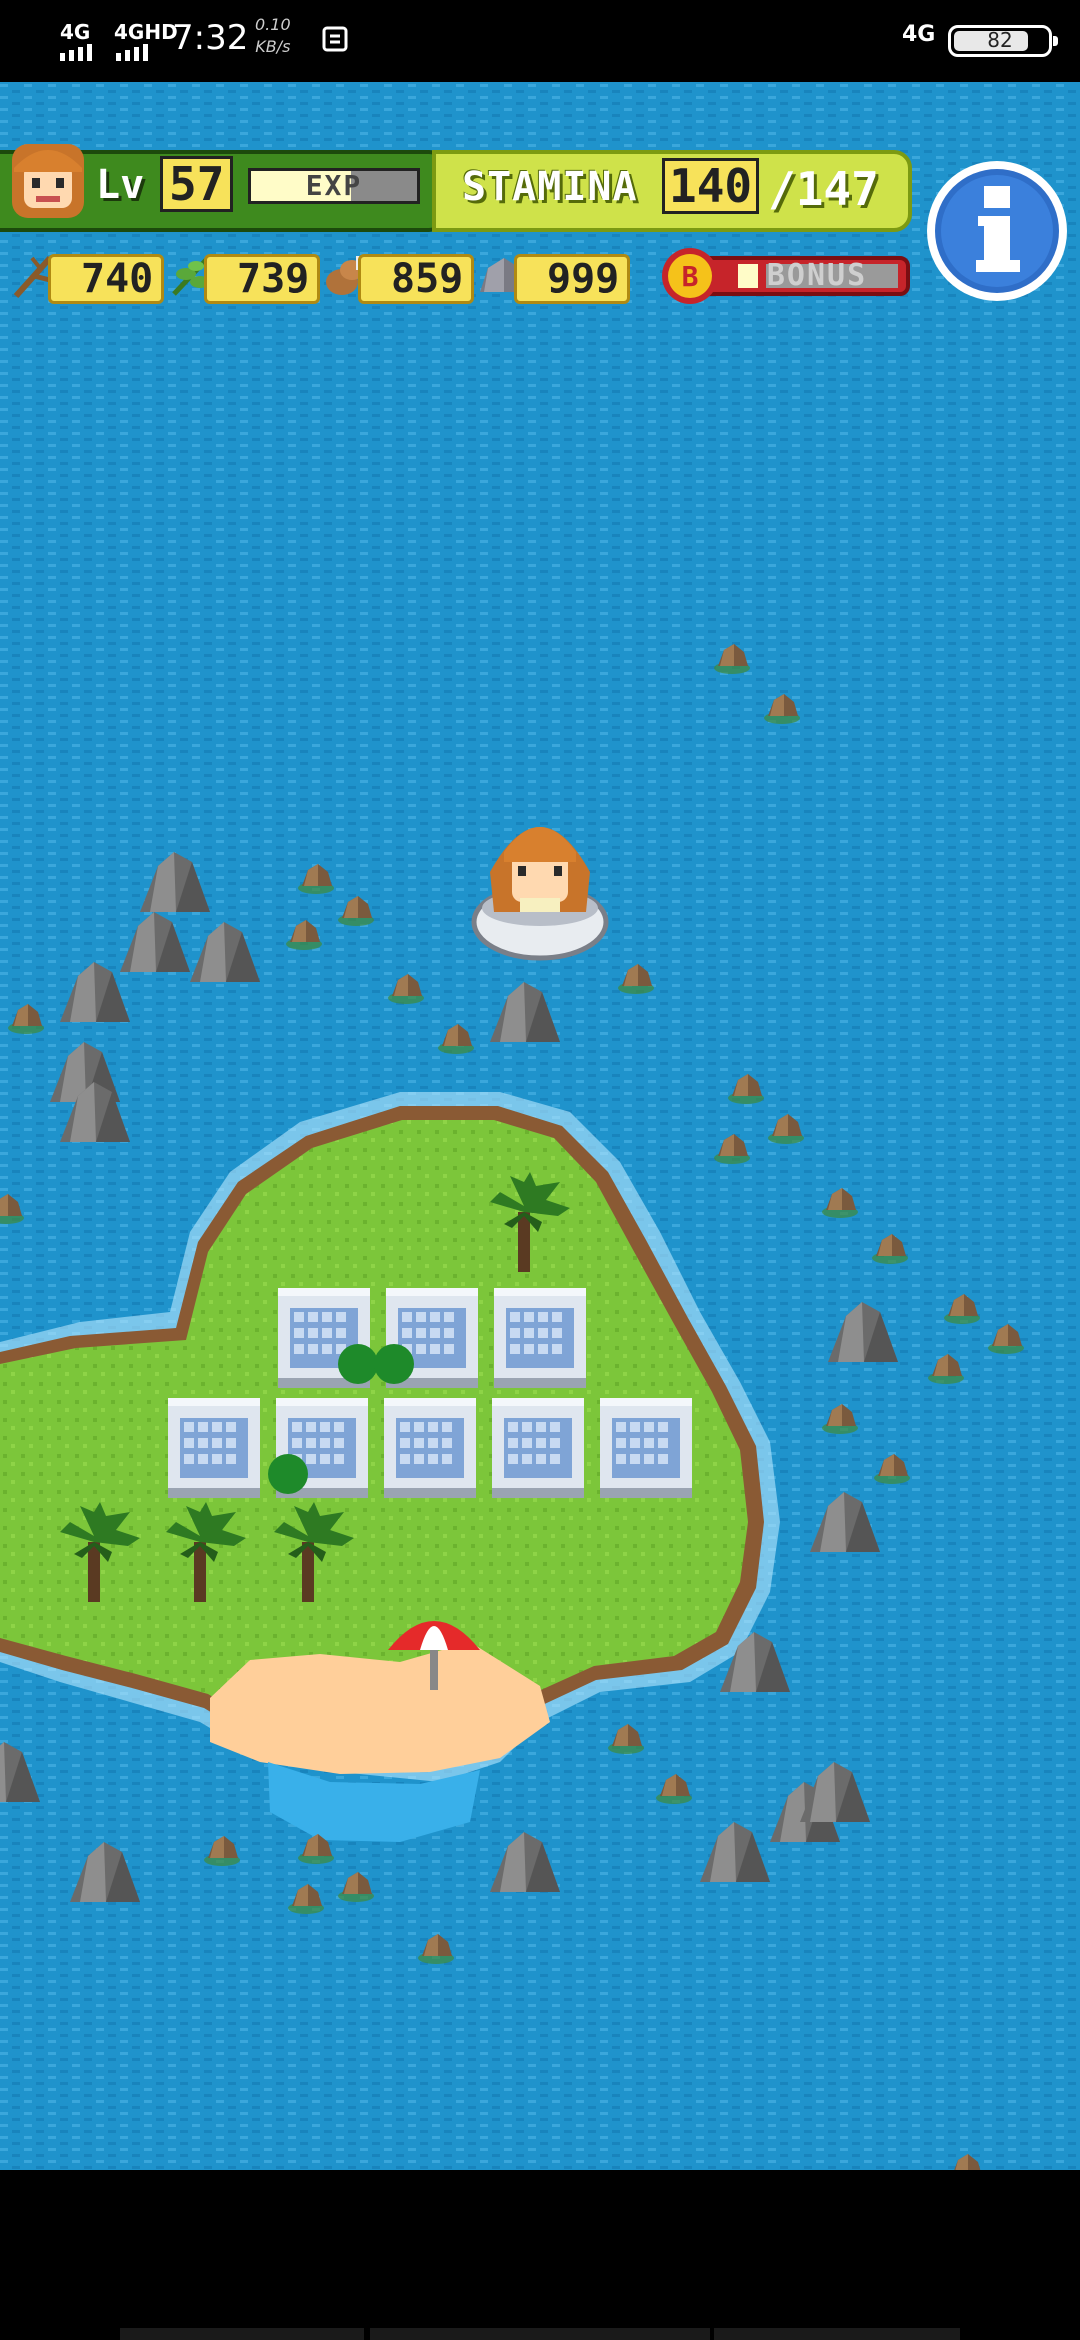  What do you see at coordinates (76, 52) in the screenshot?
I see `signal-icon-sim1` at bounding box center [76, 52].